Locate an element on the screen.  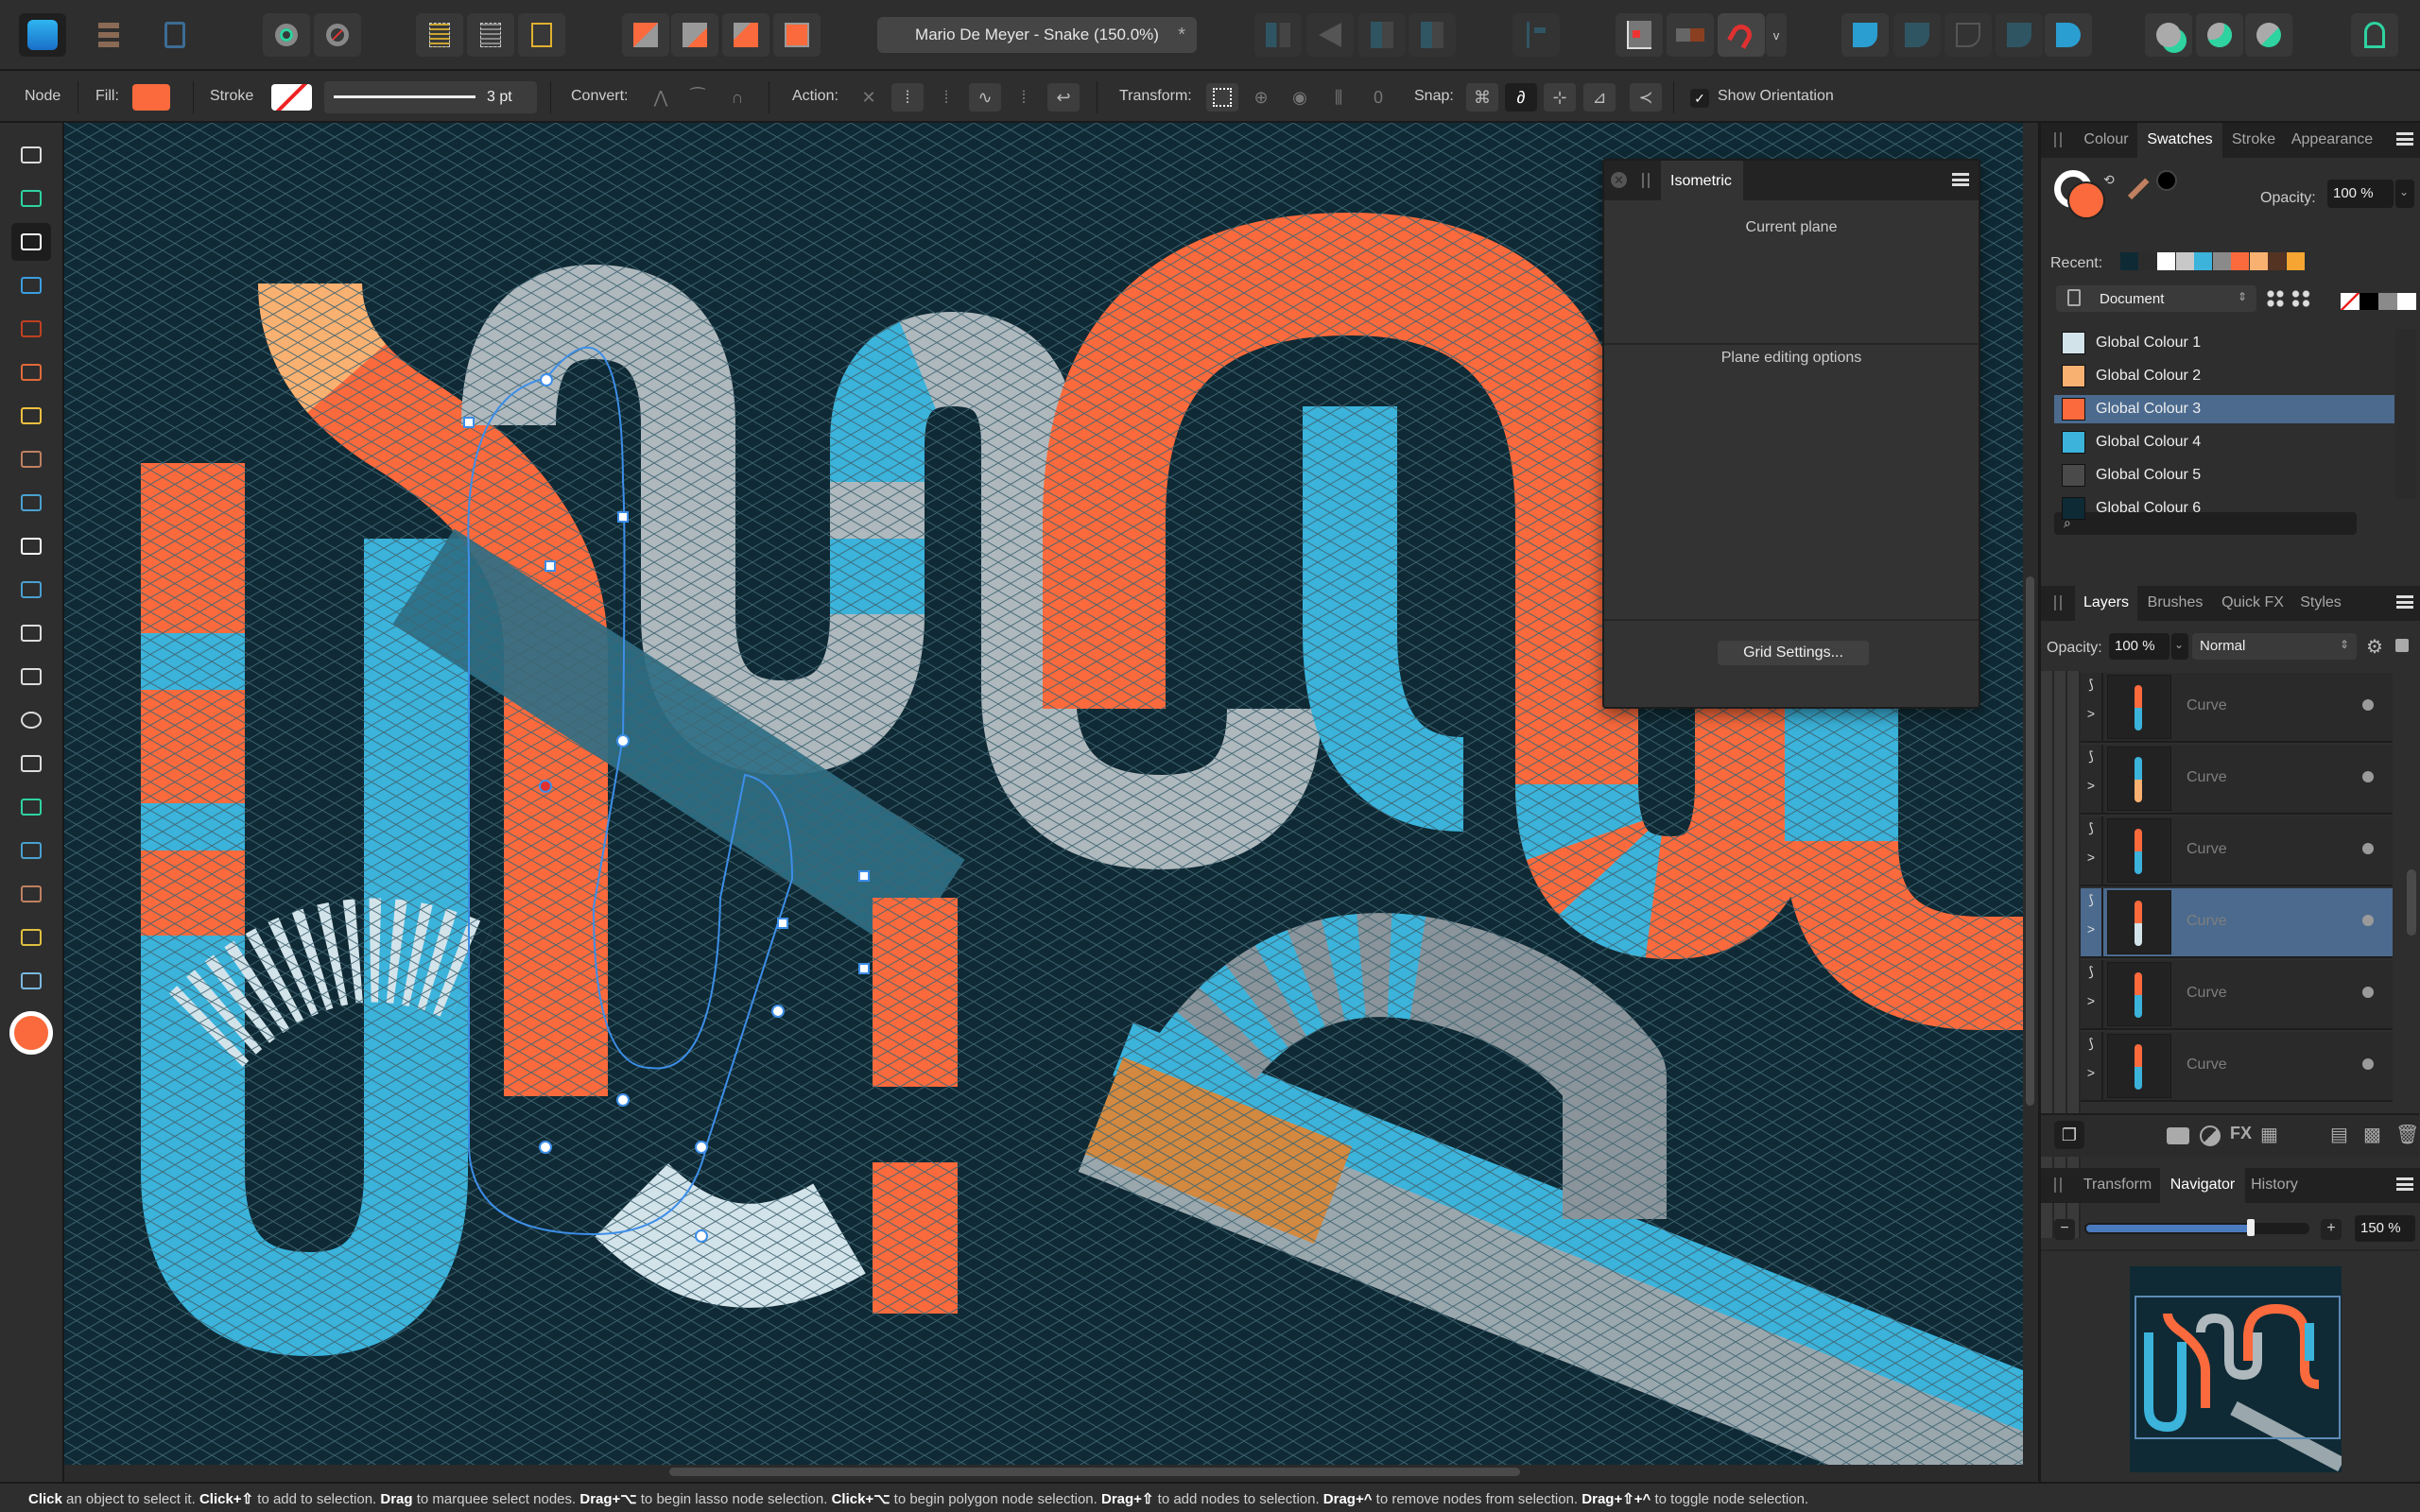
intersect-boolean-icon is located at coordinates (1968, 35).